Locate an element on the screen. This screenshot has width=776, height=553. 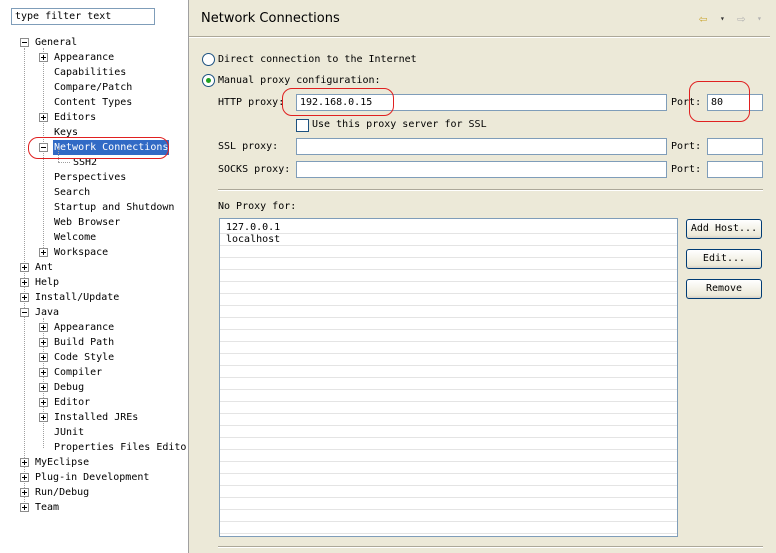
tree-label: Help is located at coordinates (47, 282).